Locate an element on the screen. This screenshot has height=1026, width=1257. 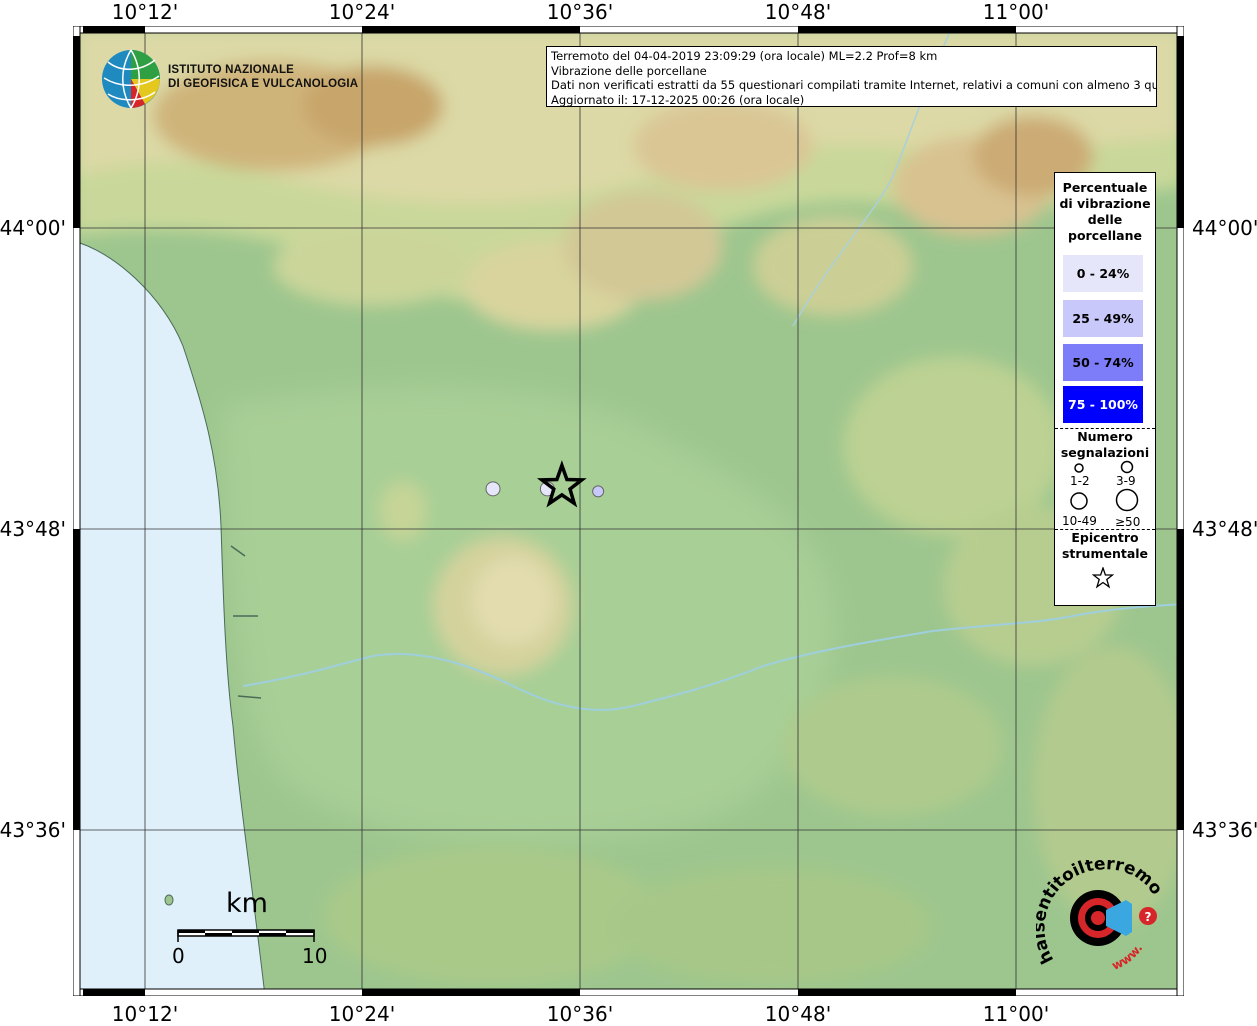
legend-count-title-line1: Numero is located at coordinates (1105, 436).